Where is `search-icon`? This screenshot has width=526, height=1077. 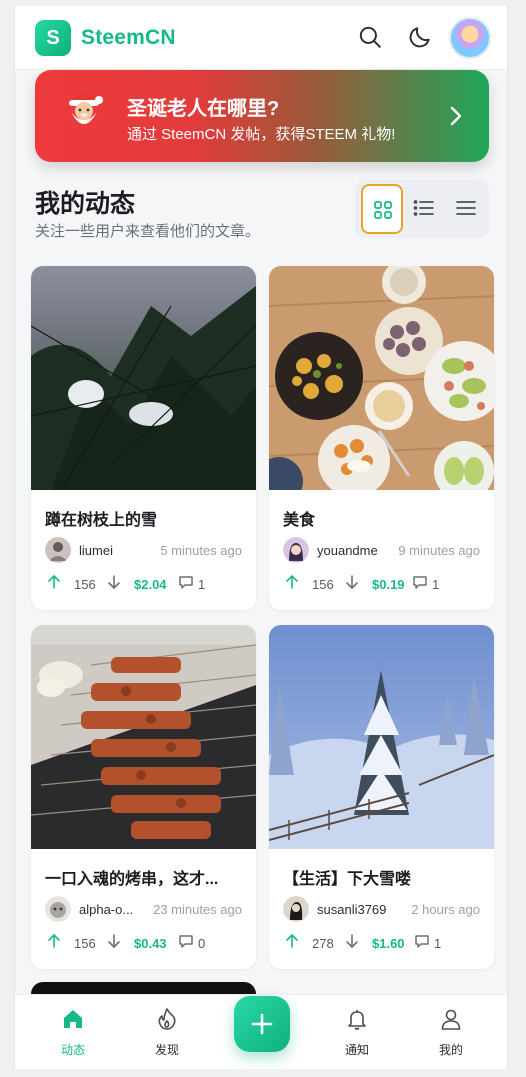
search-icon is located at coordinates (370, 37).